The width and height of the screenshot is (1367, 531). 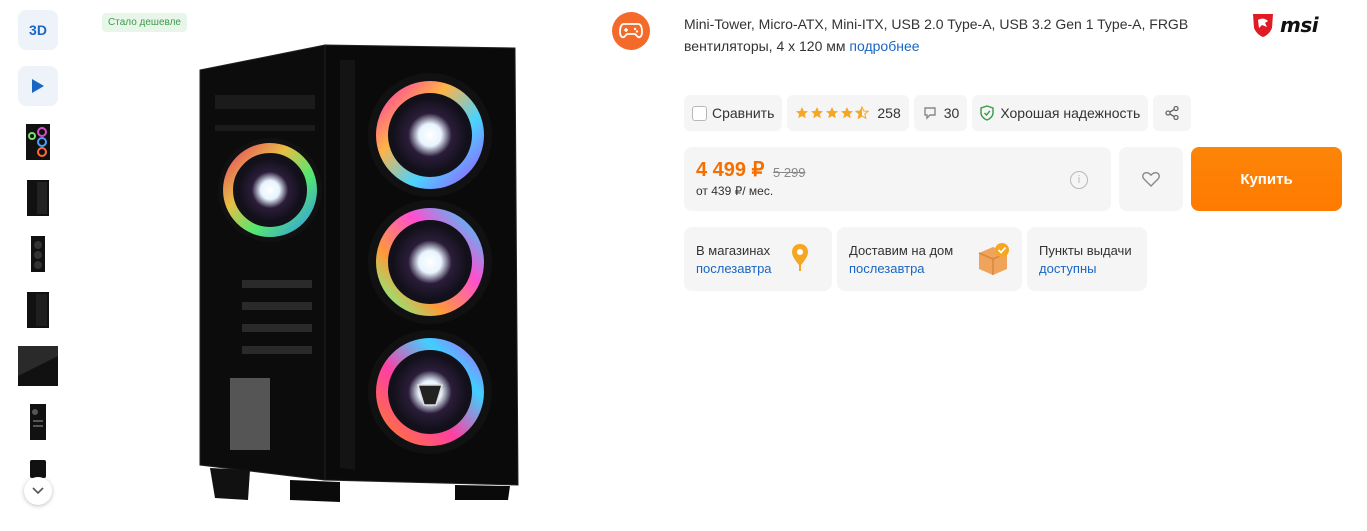 I want to click on rating-stars, so click(x=833, y=113).